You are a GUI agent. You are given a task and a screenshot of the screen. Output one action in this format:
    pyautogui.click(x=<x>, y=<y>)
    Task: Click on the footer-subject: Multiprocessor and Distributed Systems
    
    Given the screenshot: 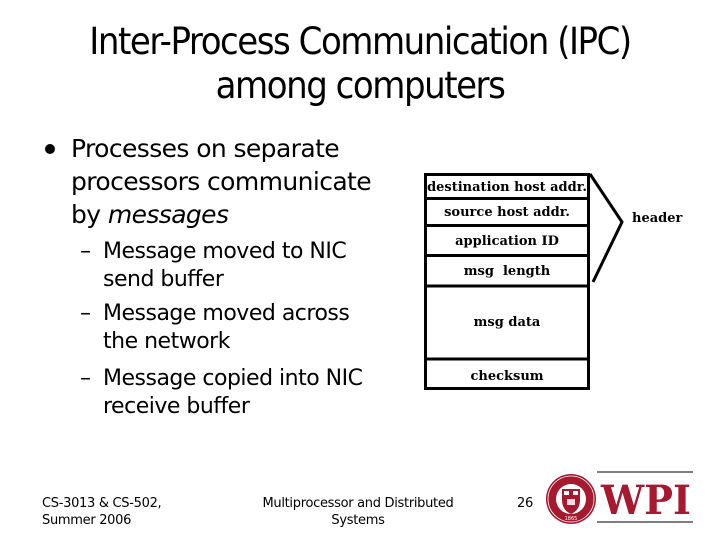 What is the action you would take?
    pyautogui.click(x=358, y=512)
    